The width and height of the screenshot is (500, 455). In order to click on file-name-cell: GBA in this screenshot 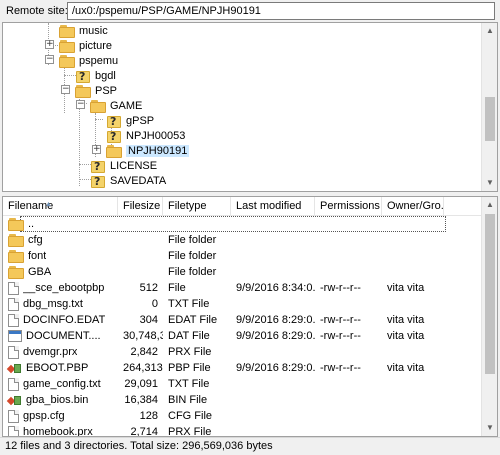, I will do `click(60, 272)`.